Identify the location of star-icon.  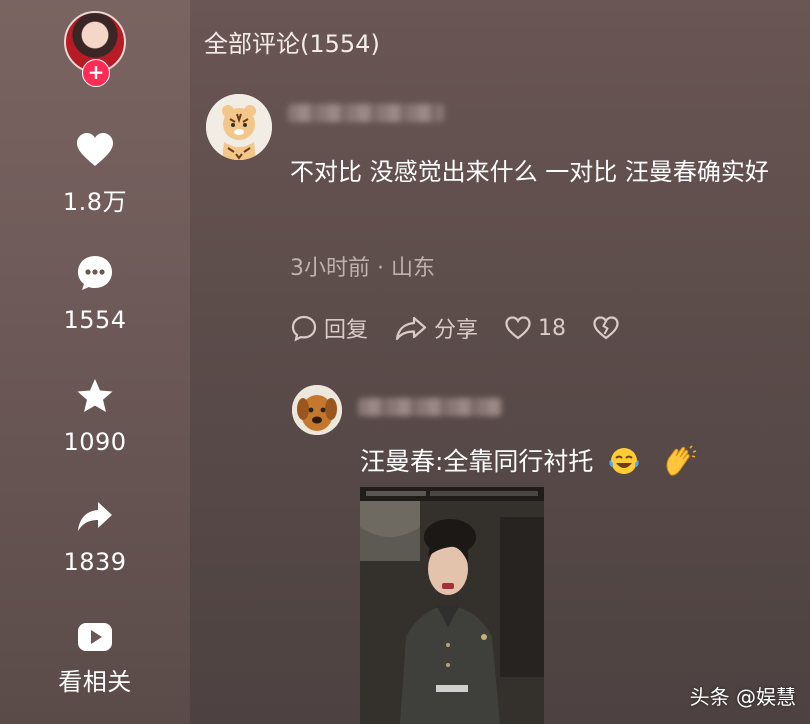
(95, 396).